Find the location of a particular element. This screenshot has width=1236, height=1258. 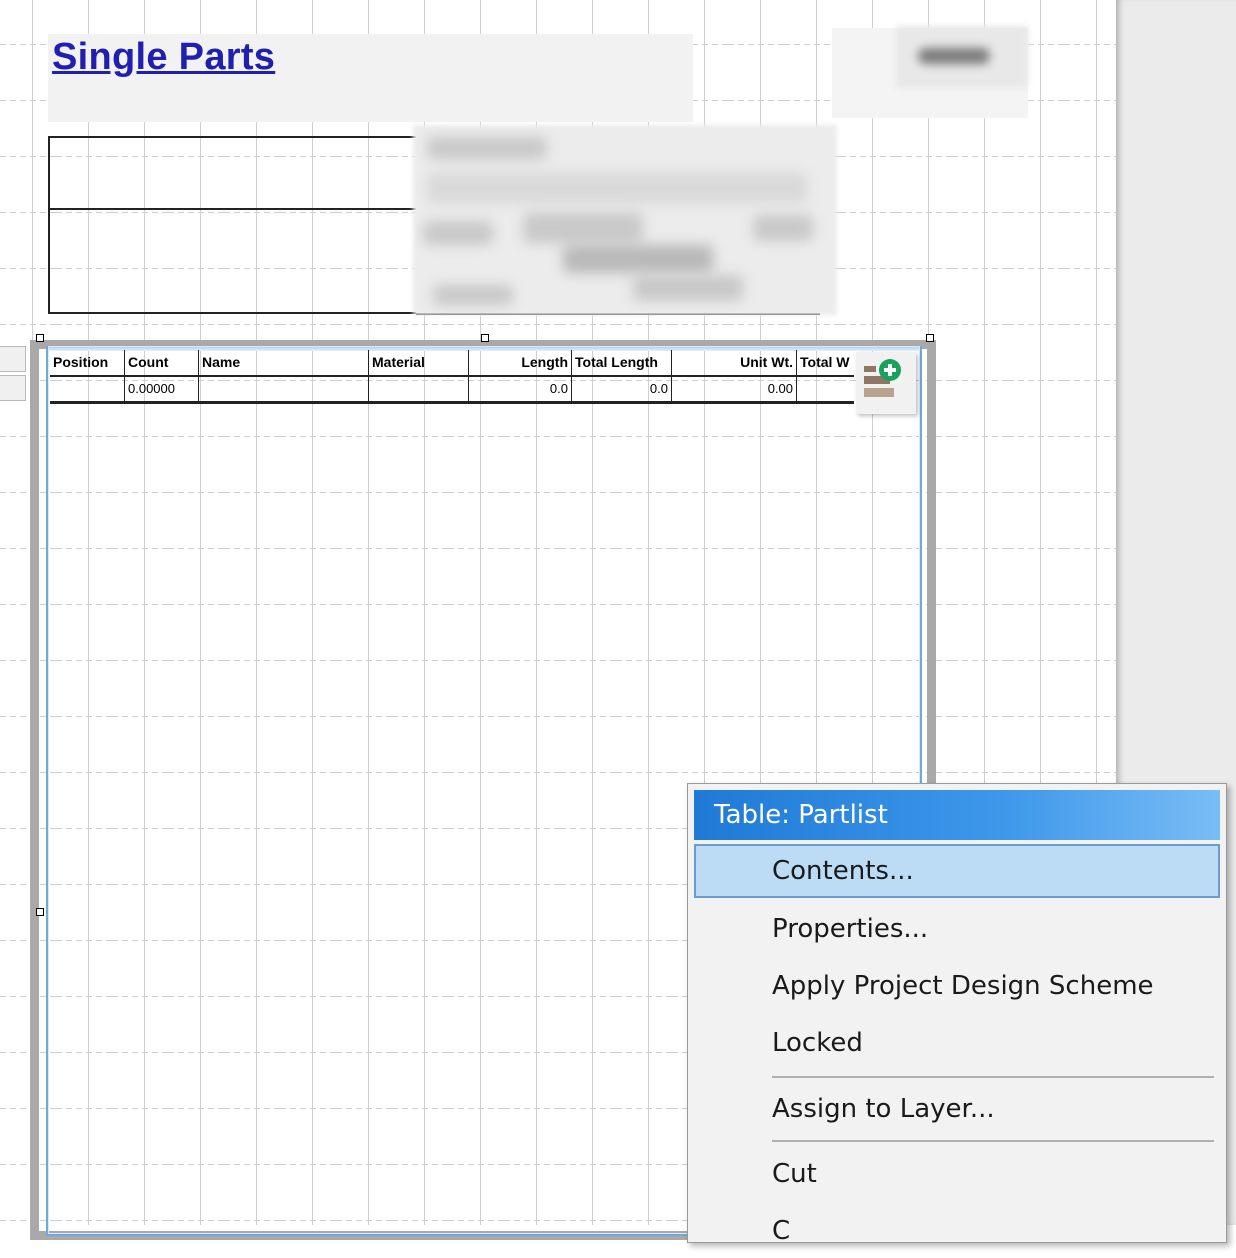

context-menu-header: Table: Partlist is located at coordinates (957, 815).